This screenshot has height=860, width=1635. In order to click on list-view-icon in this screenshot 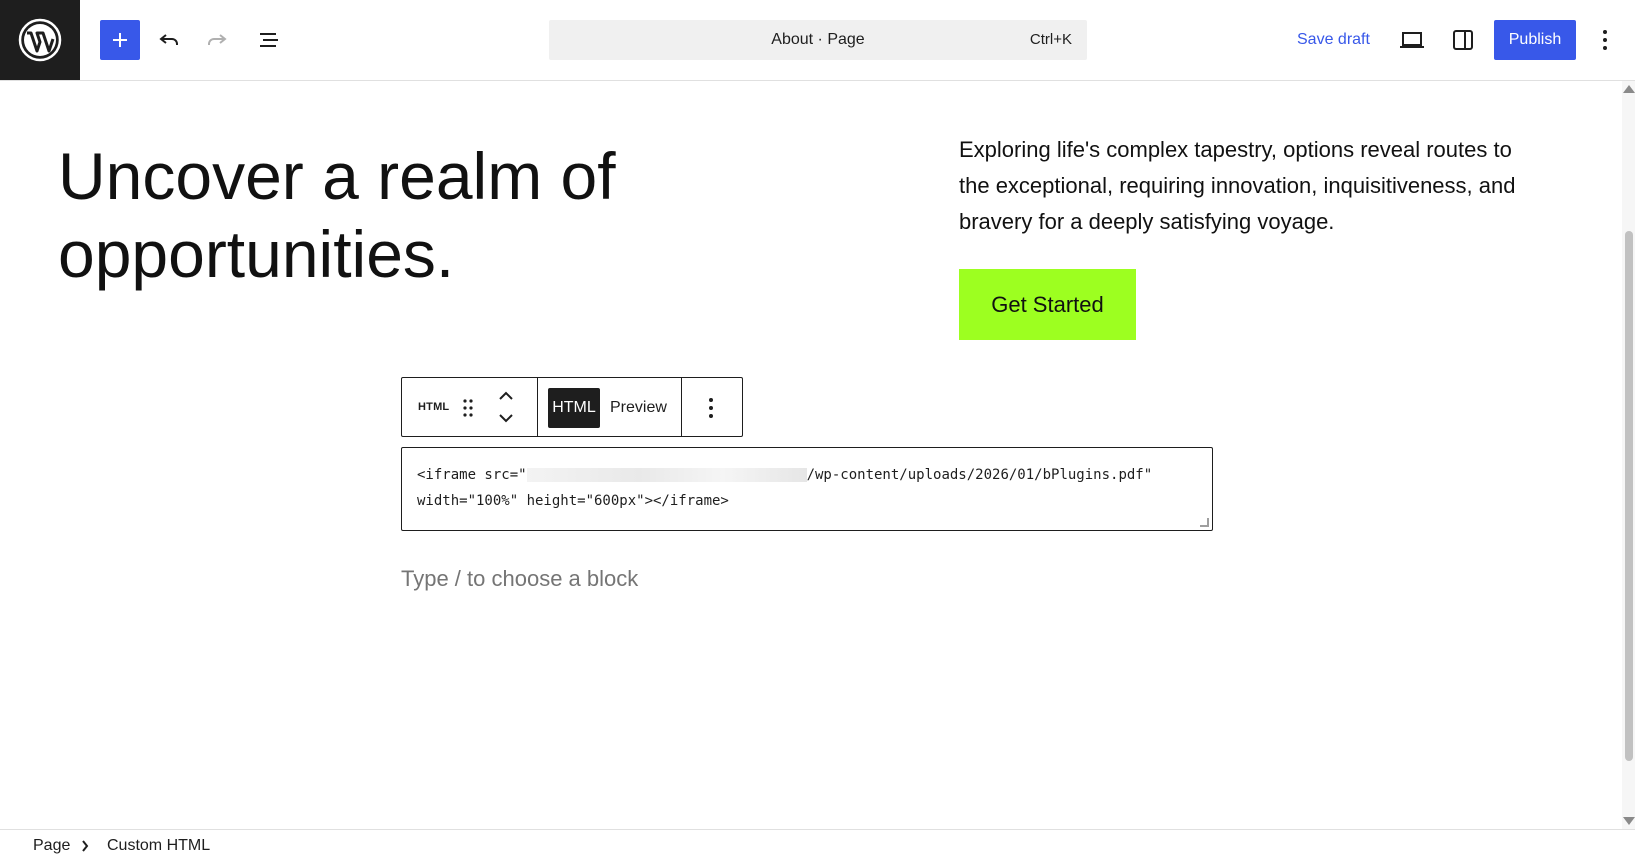, I will do `click(269, 40)`.